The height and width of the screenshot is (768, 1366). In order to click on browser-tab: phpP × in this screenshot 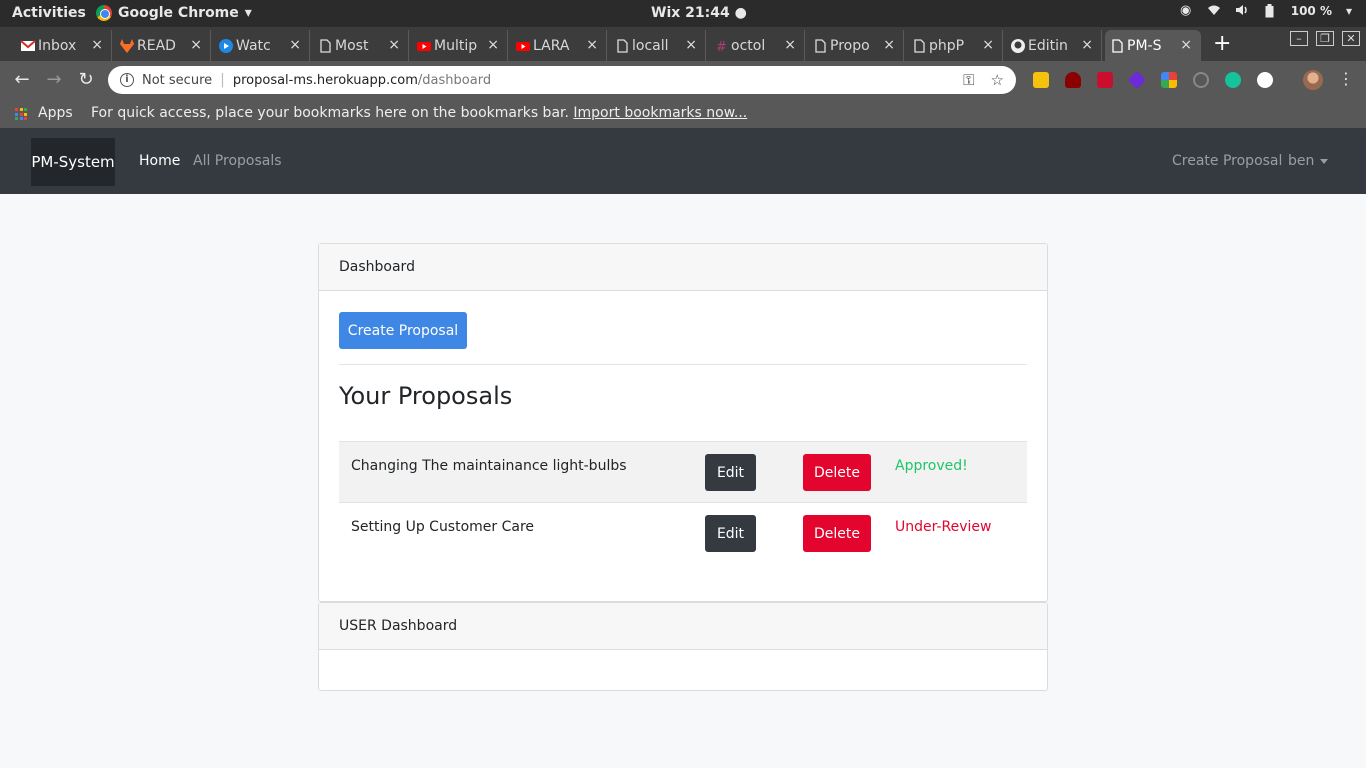, I will do `click(955, 45)`.